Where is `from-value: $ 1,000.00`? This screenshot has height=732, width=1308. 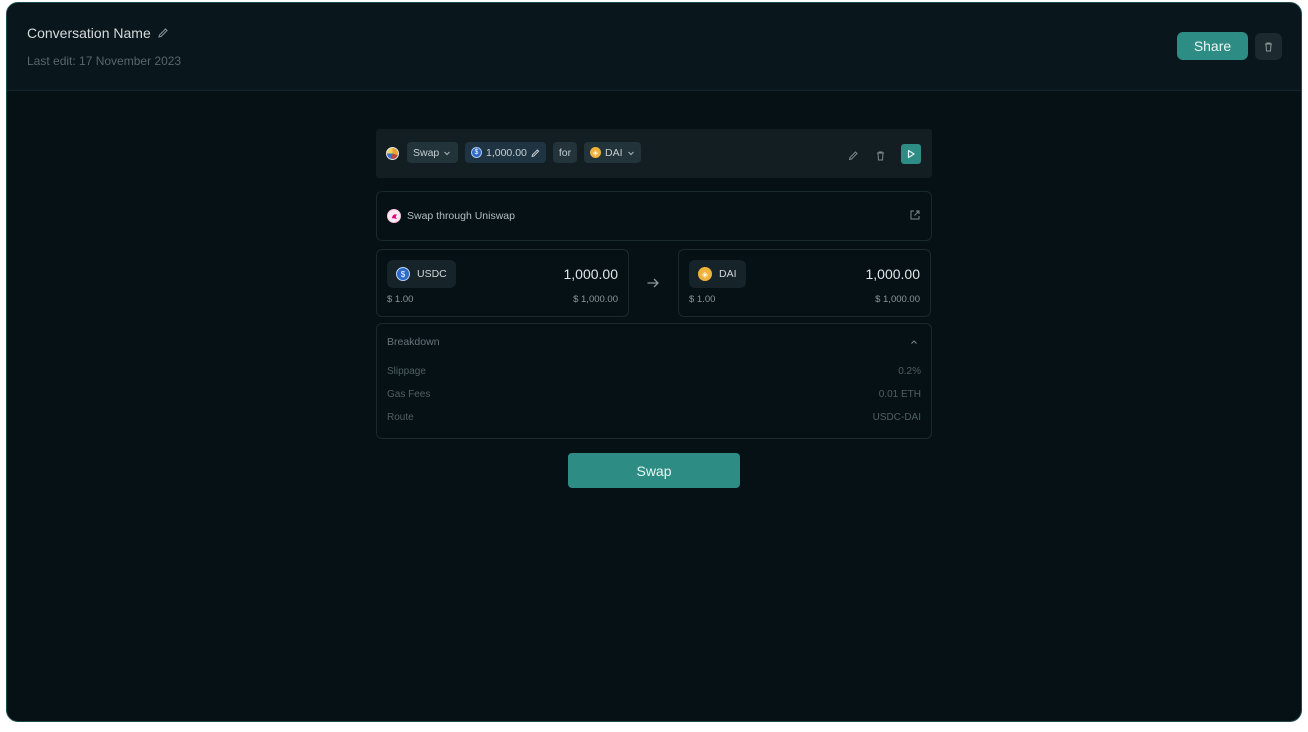
from-value: $ 1,000.00 is located at coordinates (595, 299).